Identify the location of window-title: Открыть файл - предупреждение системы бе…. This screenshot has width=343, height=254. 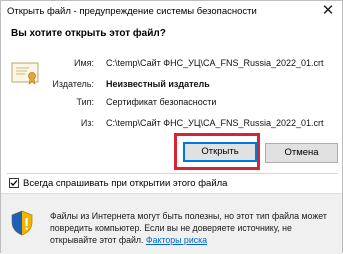
(132, 11).